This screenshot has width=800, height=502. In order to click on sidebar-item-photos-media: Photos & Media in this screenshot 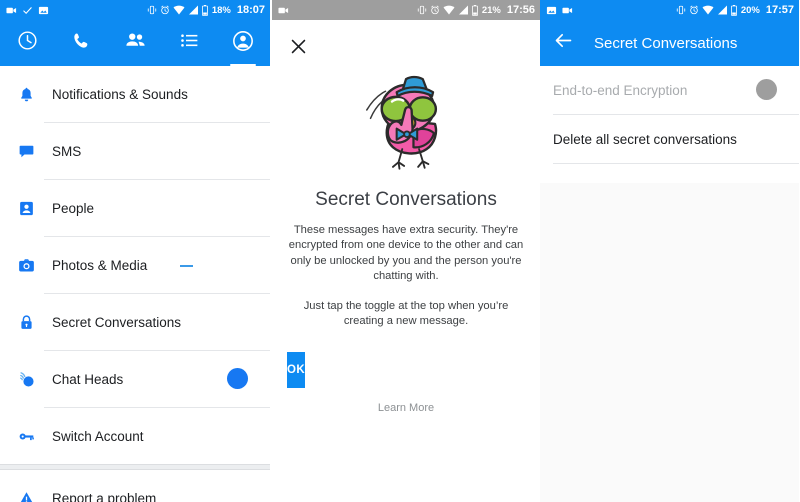, I will do `click(135, 265)`.